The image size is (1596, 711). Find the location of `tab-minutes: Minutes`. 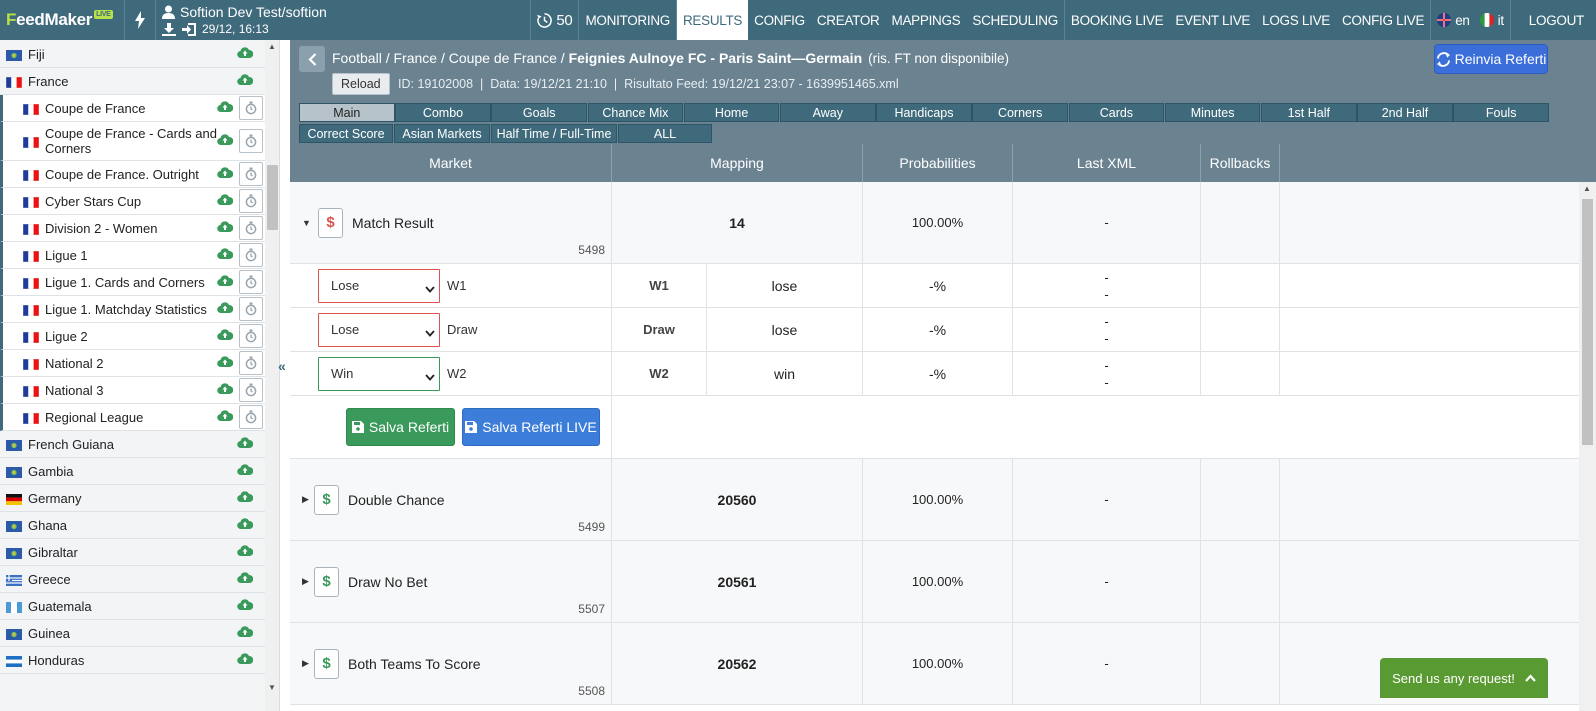

tab-minutes: Minutes is located at coordinates (1212, 112).